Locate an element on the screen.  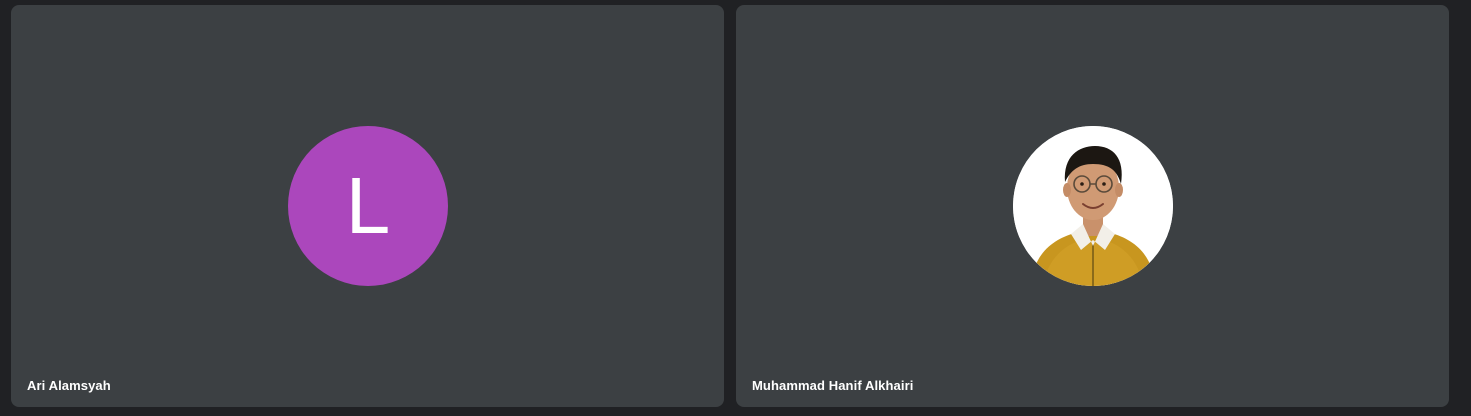
participant-name: Ari Alamsyah is located at coordinates (69, 385).